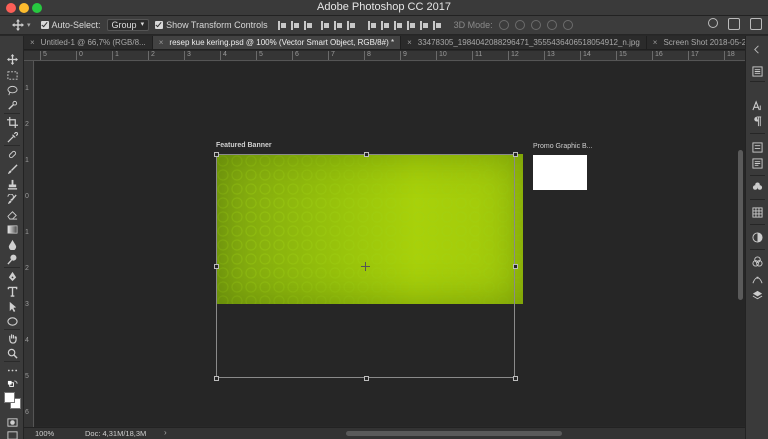 The image size is (768, 439). I want to click on ruler-top-number: 3, so click(187, 55).